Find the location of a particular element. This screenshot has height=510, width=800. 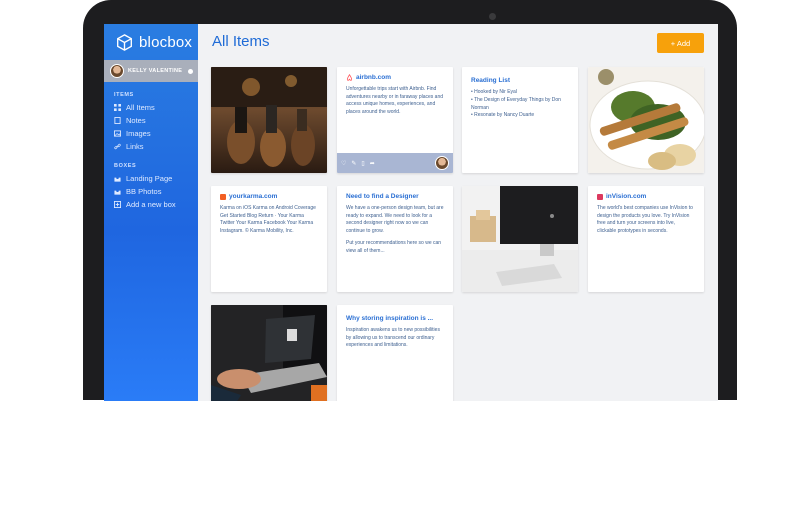

card-title-text: airbnb.com is located at coordinates (374, 77).